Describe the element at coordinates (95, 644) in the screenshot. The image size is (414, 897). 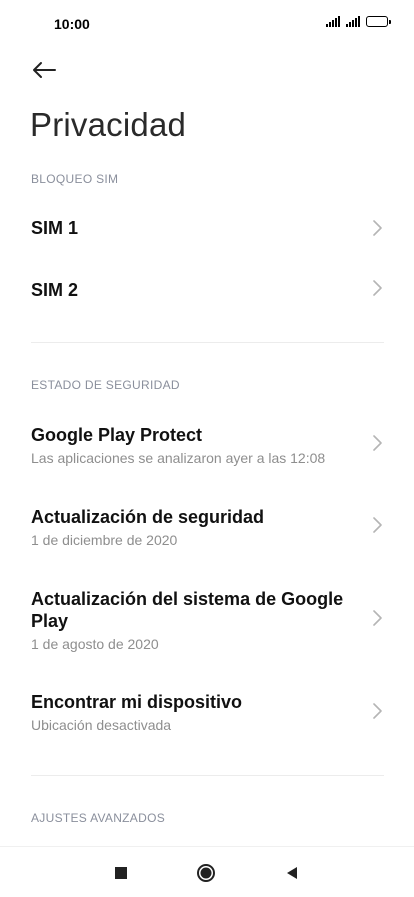
I see `list-item-subtitle: 1 de agosto de 2020` at that location.